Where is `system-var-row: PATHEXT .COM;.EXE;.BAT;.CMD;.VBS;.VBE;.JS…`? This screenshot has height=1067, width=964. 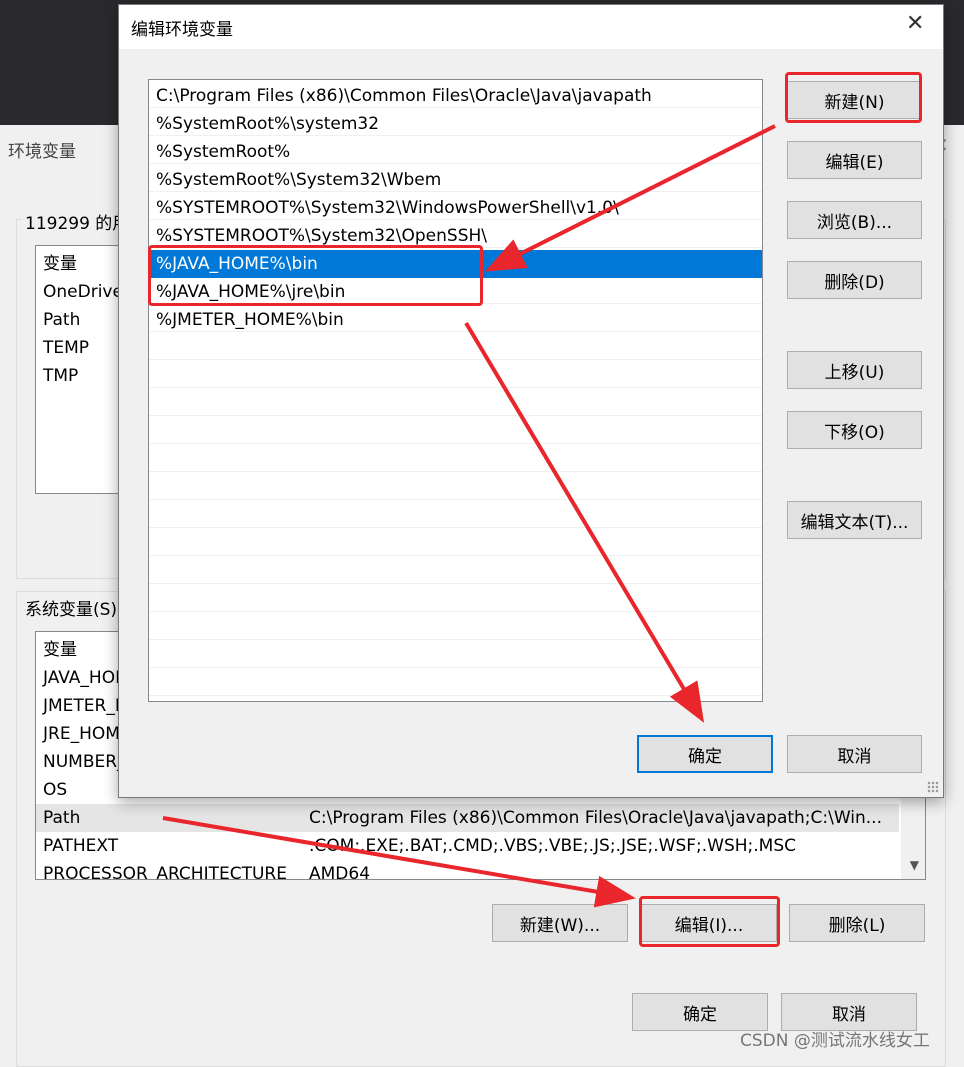 system-var-row: PATHEXT .COM;.EXE;.BAT;.CMD;.VBS;.VBE;.JS… is located at coordinates (467, 846).